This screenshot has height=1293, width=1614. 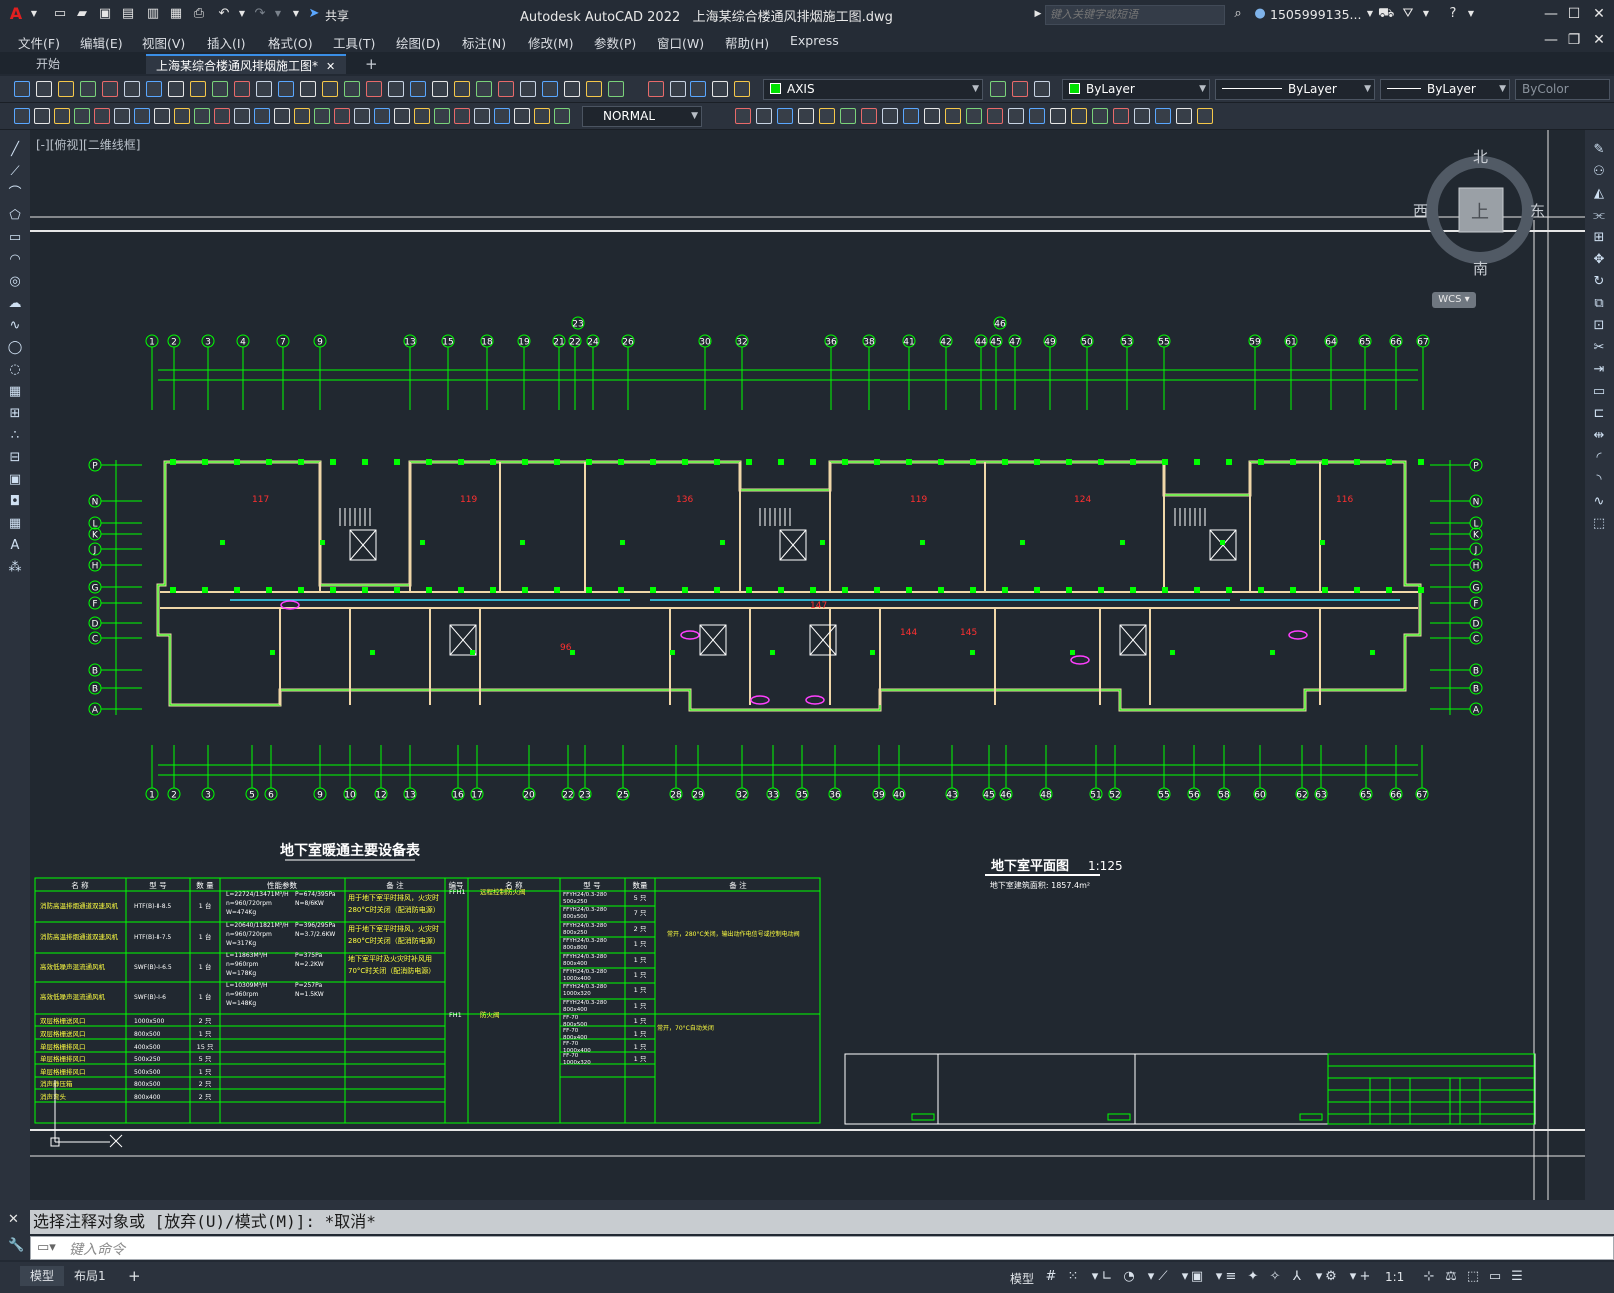 I want to click on menu-parametric: 参数(P), so click(x=615, y=42).